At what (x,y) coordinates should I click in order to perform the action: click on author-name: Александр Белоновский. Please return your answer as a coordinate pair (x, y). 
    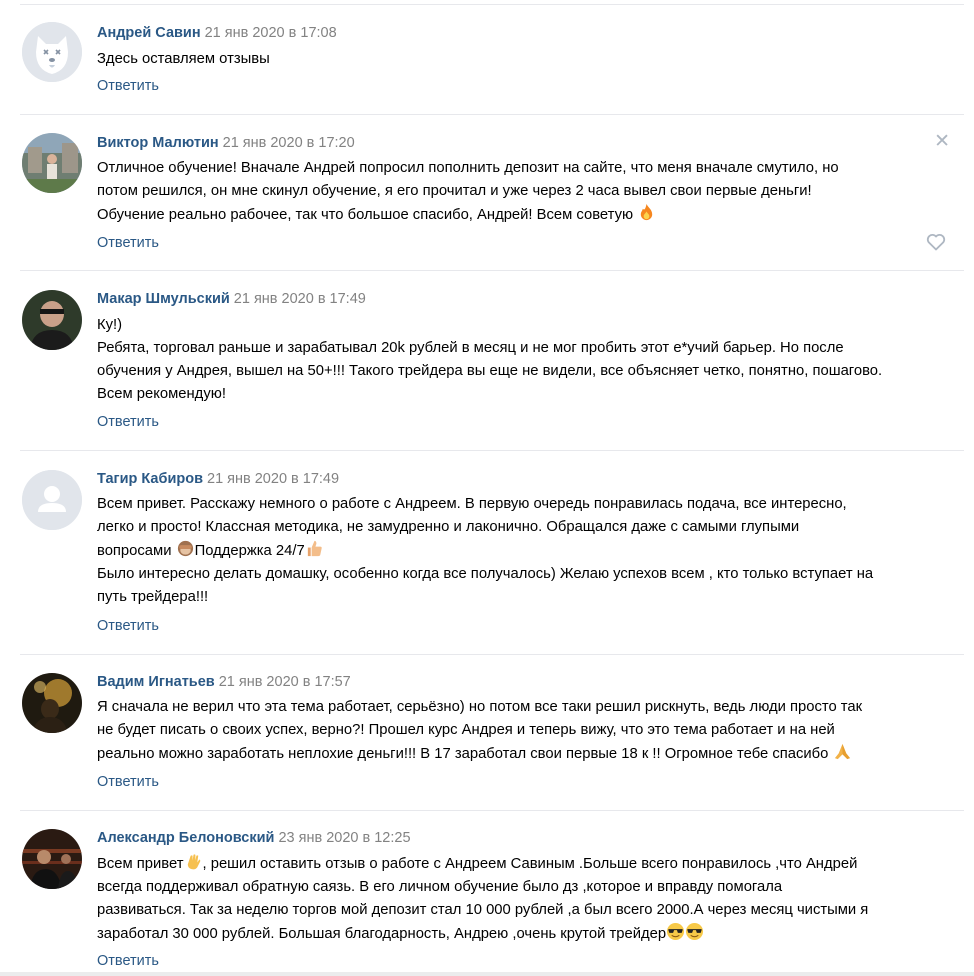
    Looking at the image, I should click on (185, 838).